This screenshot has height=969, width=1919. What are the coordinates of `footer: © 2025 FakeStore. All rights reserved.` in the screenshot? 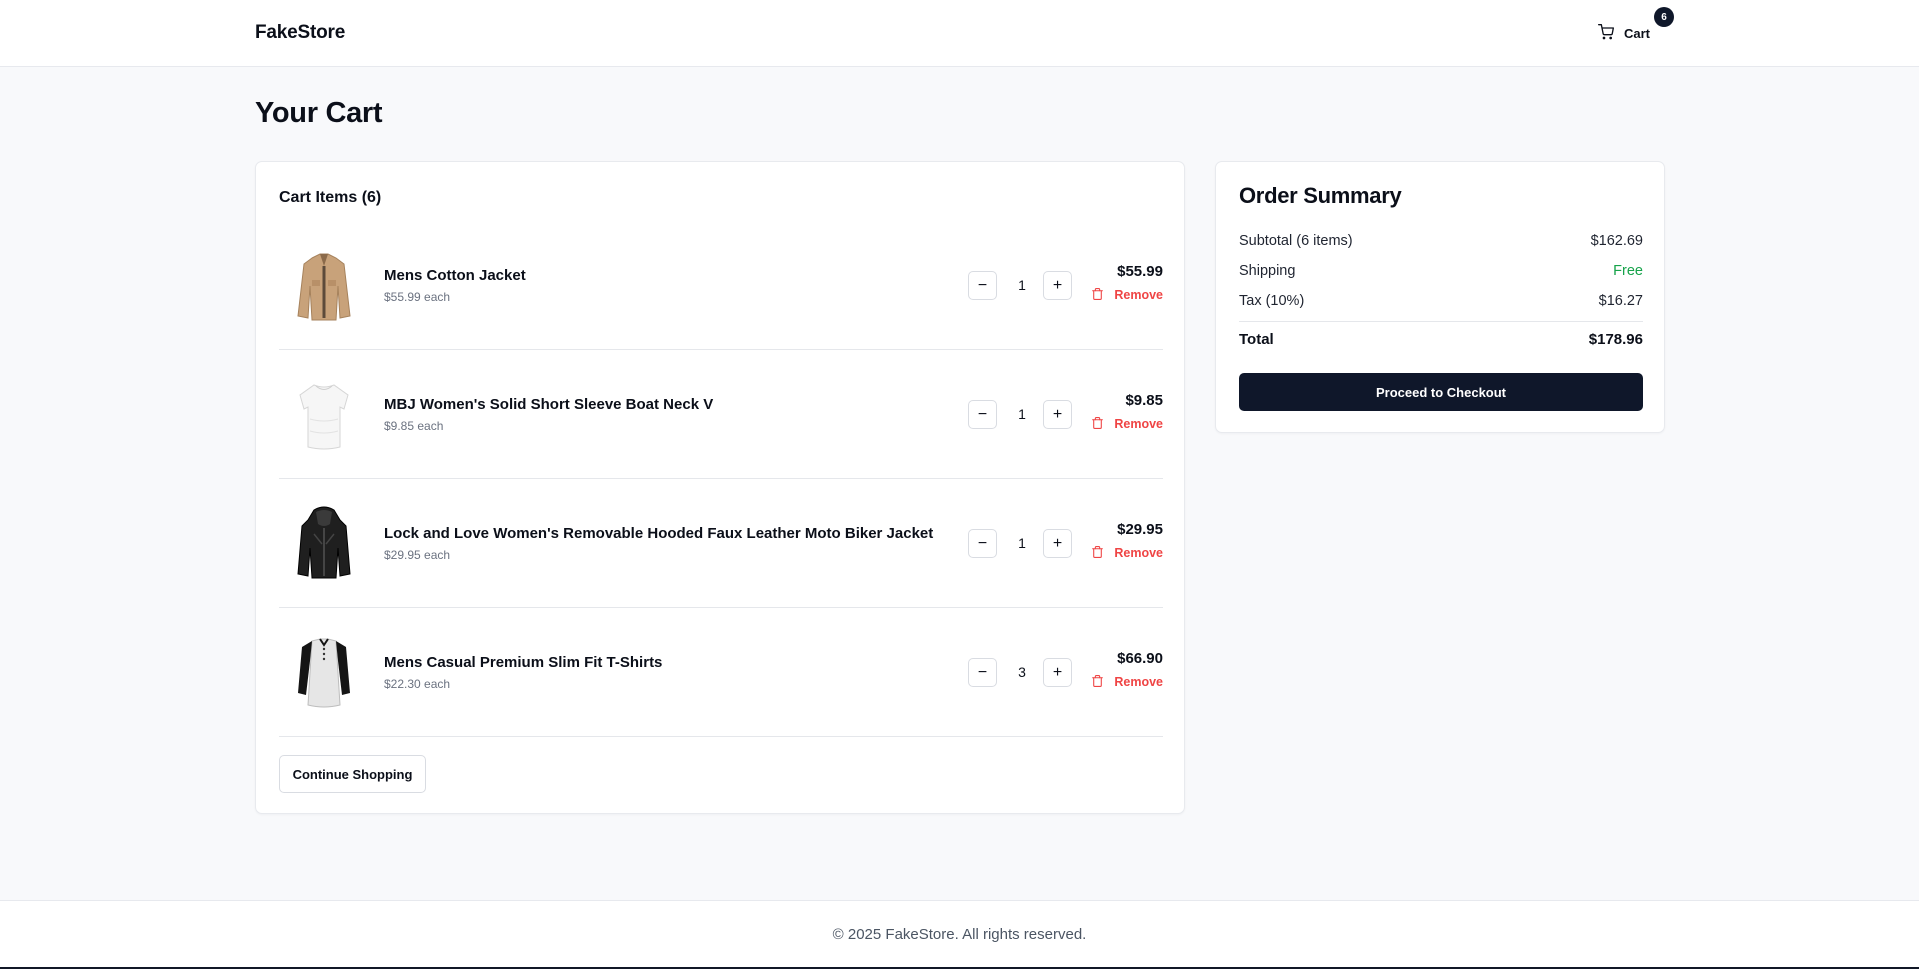 It's located at (959, 933).